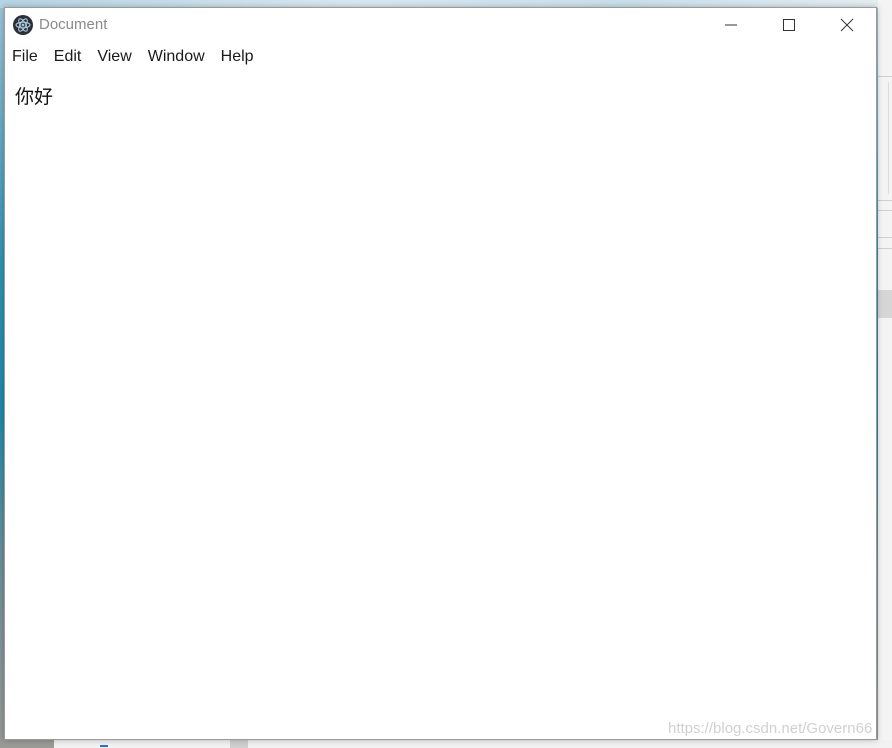 The image size is (892, 748). What do you see at coordinates (237, 57) in the screenshot?
I see `menu-help: Help` at bounding box center [237, 57].